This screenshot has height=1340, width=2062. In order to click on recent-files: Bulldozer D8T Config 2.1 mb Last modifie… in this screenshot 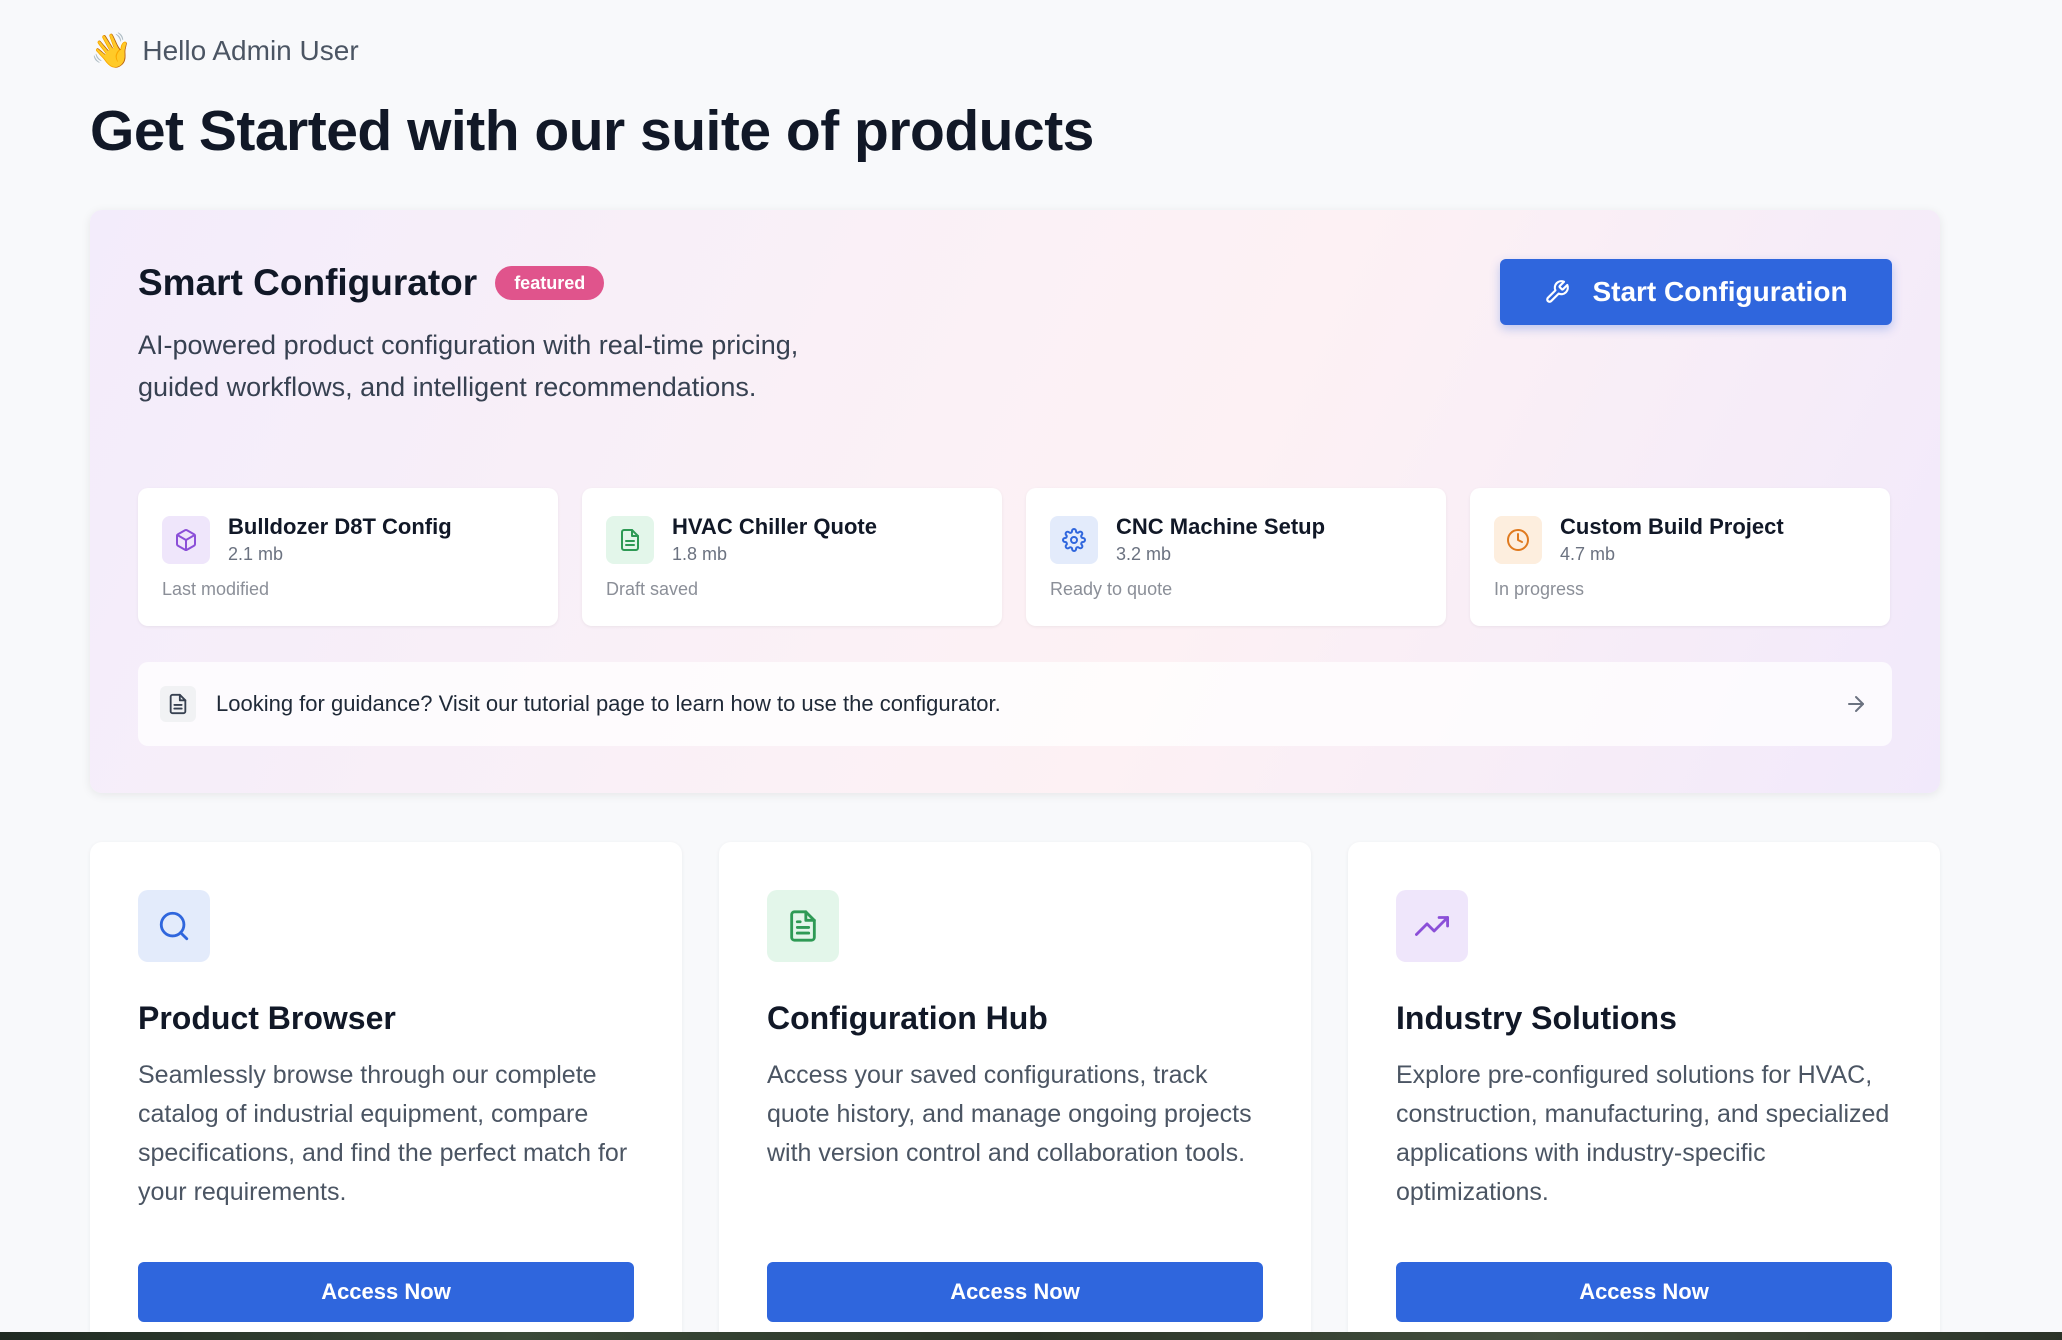, I will do `click(1015, 557)`.